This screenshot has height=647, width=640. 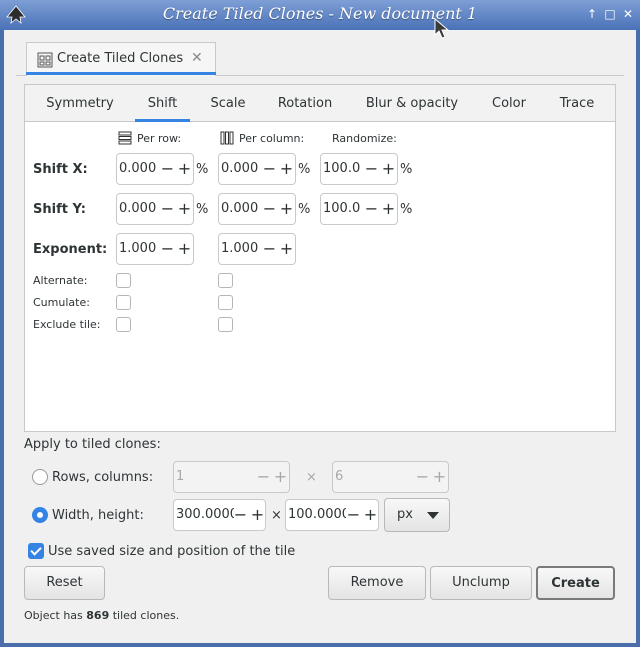 What do you see at coordinates (481, 583) in the screenshot?
I see `unclump-button: Unclump` at bounding box center [481, 583].